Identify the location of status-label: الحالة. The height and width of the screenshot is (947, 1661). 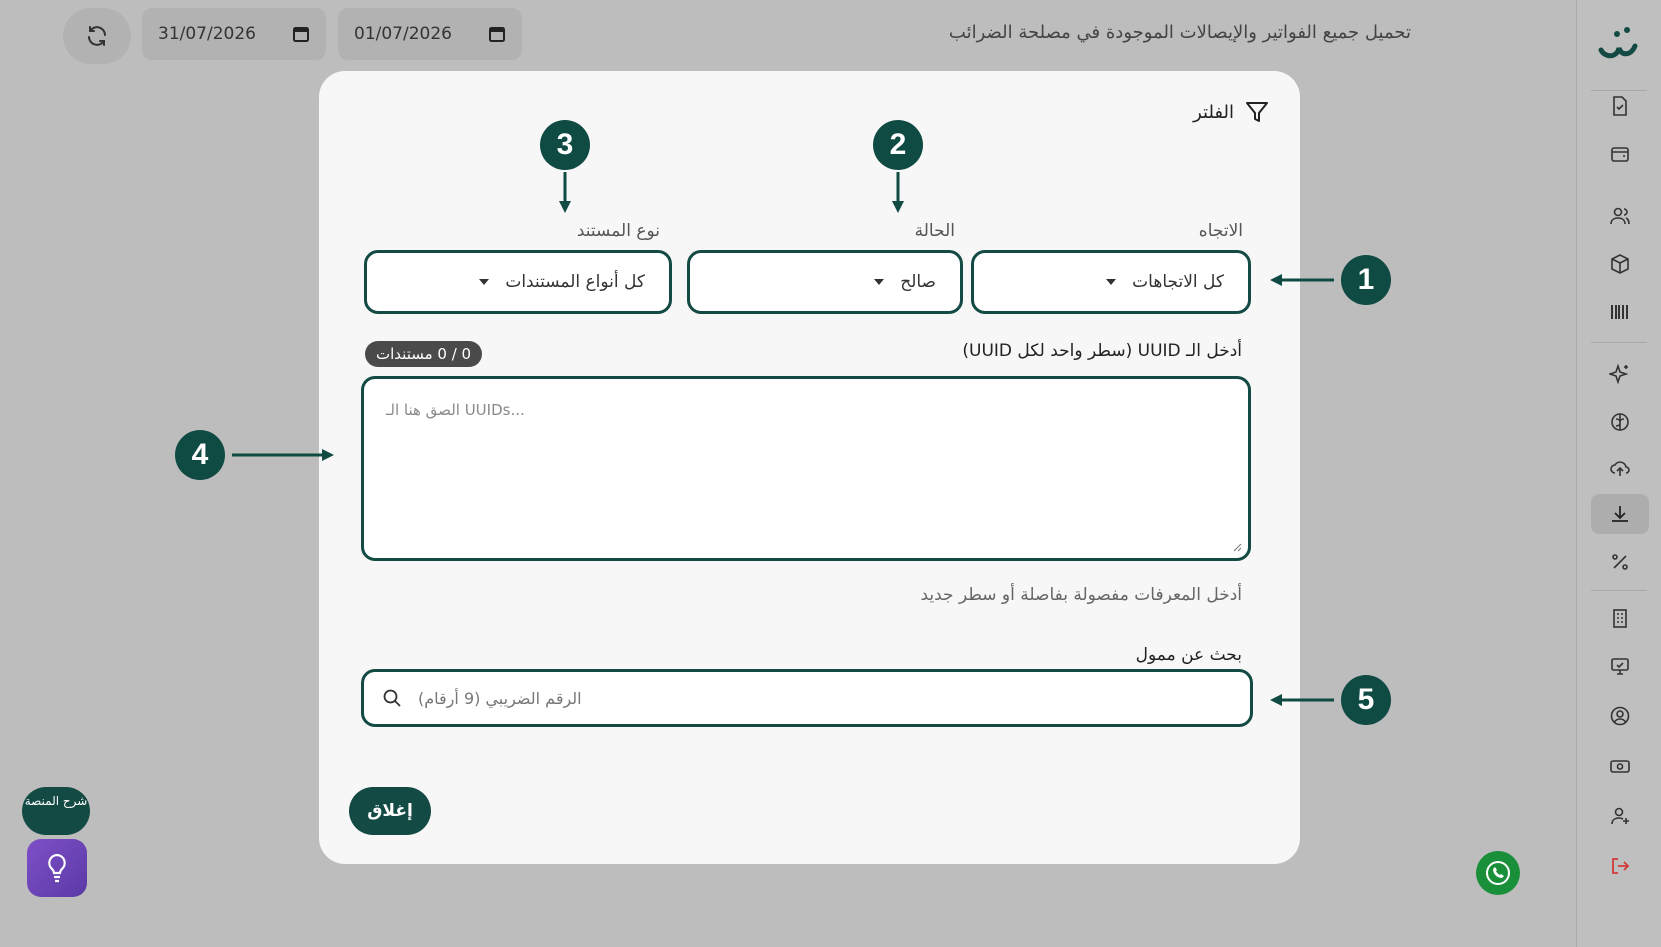
(934, 231).